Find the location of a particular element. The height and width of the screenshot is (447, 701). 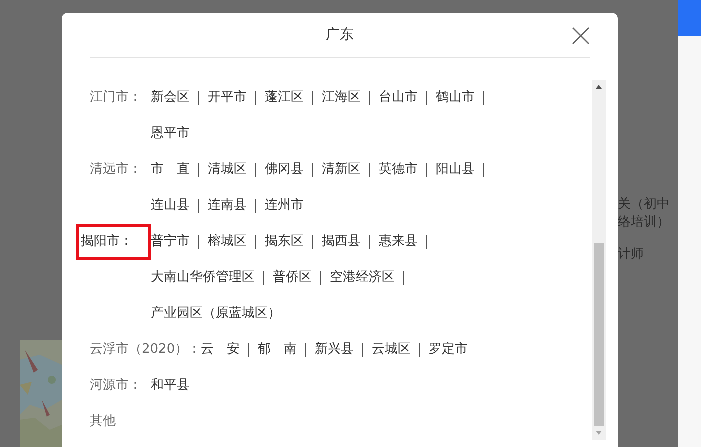

district-link: 新会区 is located at coordinates (175, 98).